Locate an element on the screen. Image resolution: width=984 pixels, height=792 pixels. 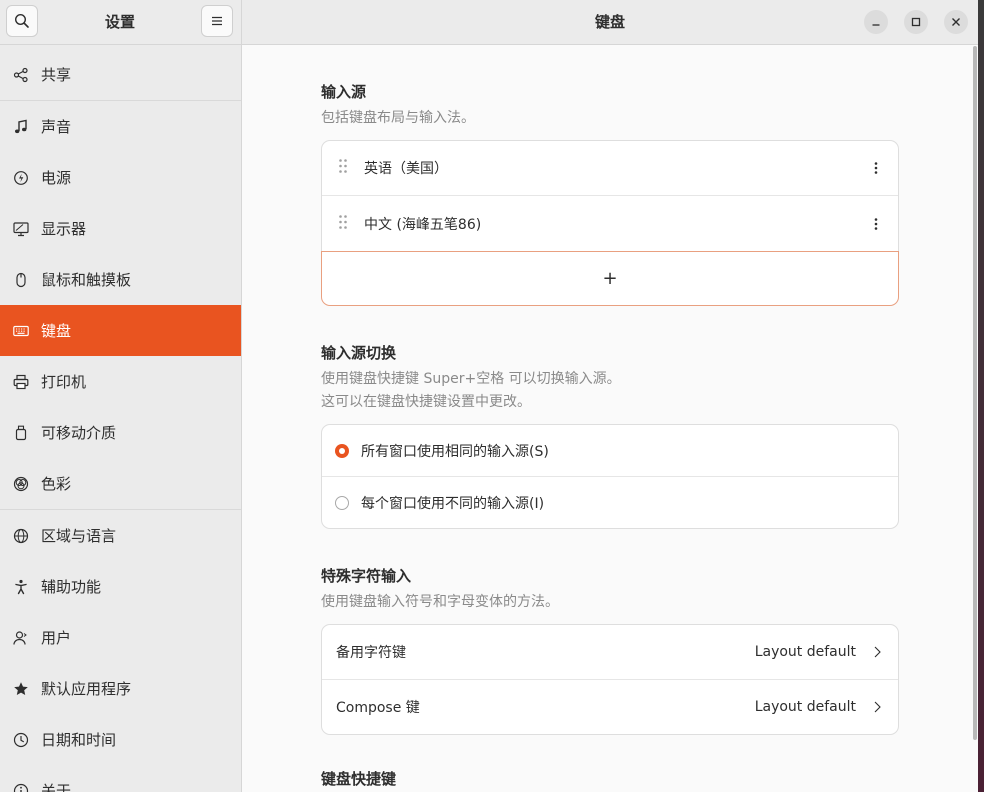
display-icon is located at coordinates (21, 229).